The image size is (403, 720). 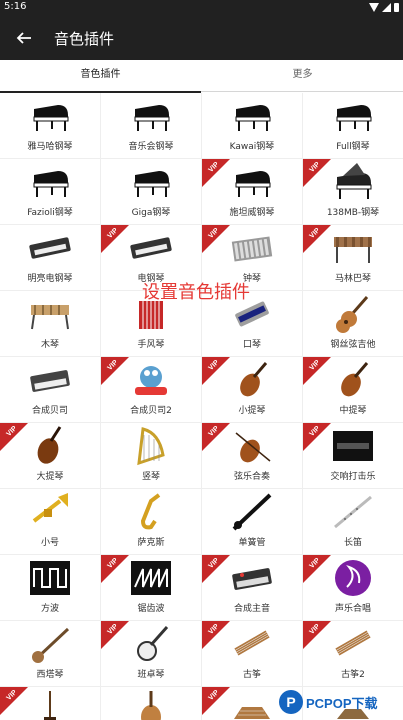 I want to click on back-button, so click(x=24, y=38).